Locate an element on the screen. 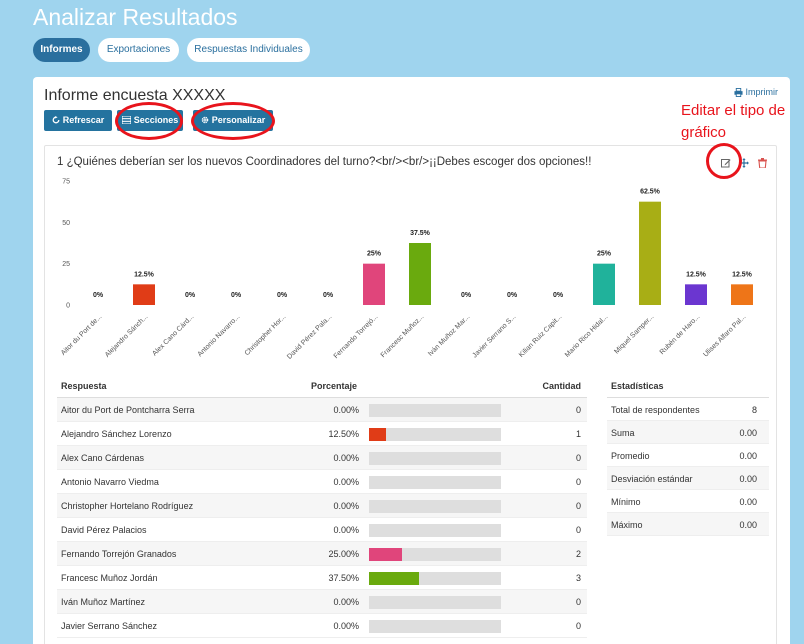 This screenshot has width=804, height=644. y-tick-label: 0 is located at coordinates (68, 306).